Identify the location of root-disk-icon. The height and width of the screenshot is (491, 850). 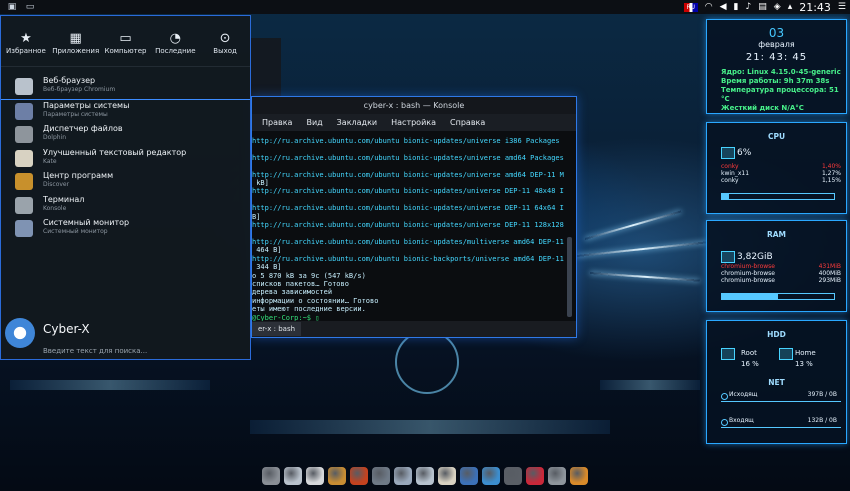
(728, 354).